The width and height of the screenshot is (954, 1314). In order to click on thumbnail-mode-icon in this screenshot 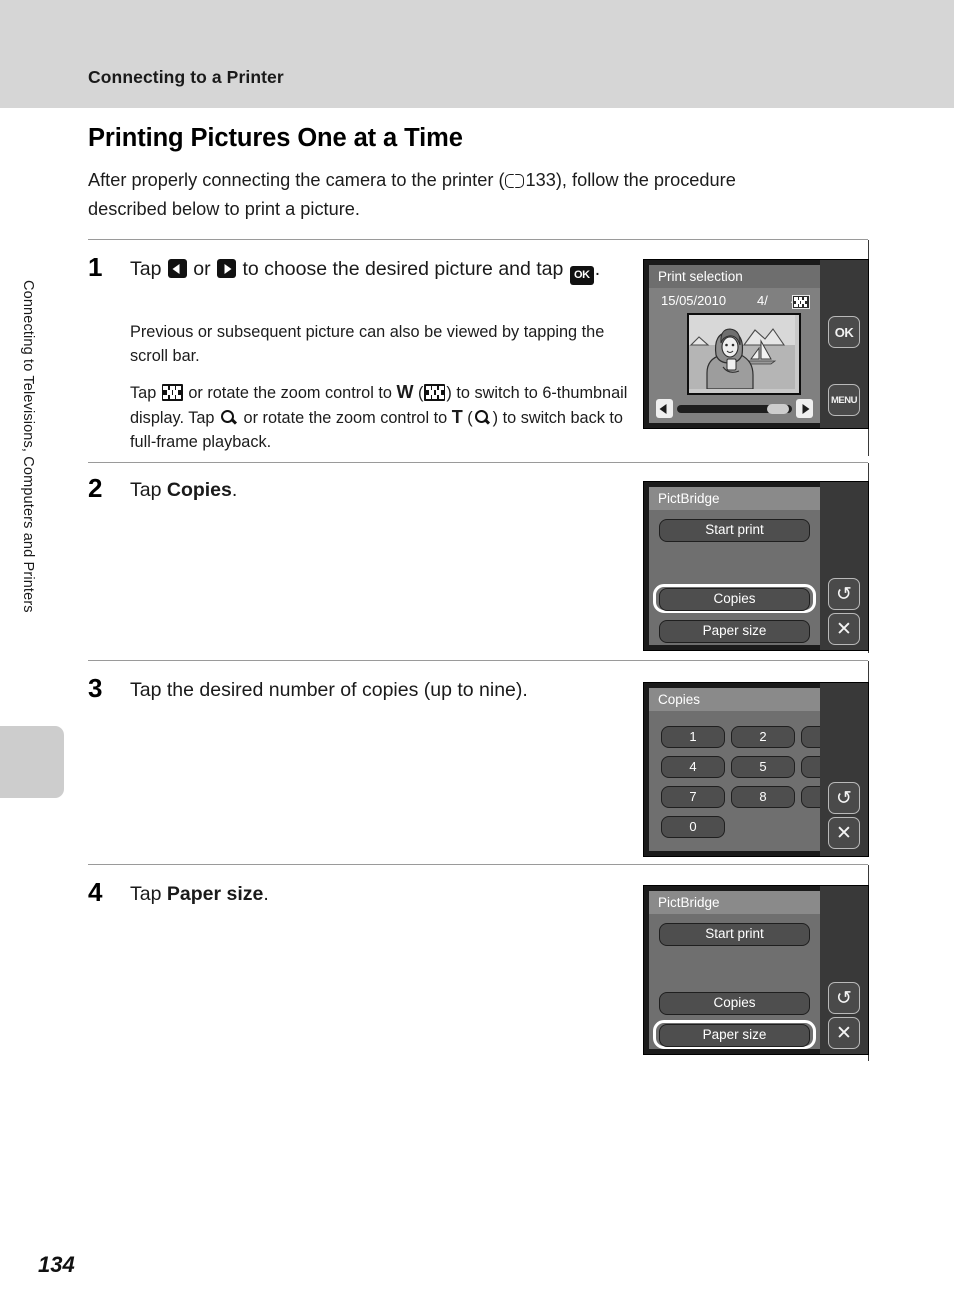, I will do `click(801, 302)`.